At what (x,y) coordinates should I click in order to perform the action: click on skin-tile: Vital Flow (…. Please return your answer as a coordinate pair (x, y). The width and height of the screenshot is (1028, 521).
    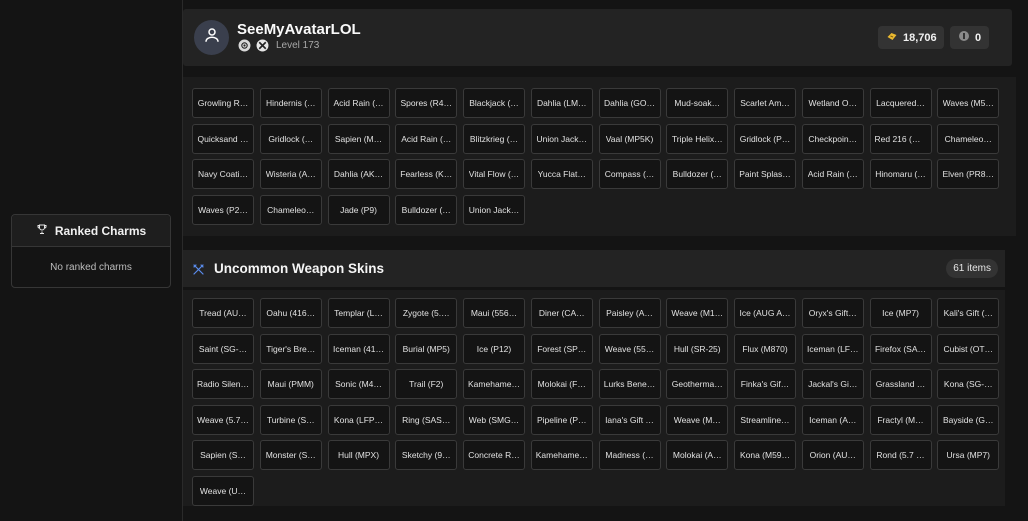
    Looking at the image, I should click on (494, 174).